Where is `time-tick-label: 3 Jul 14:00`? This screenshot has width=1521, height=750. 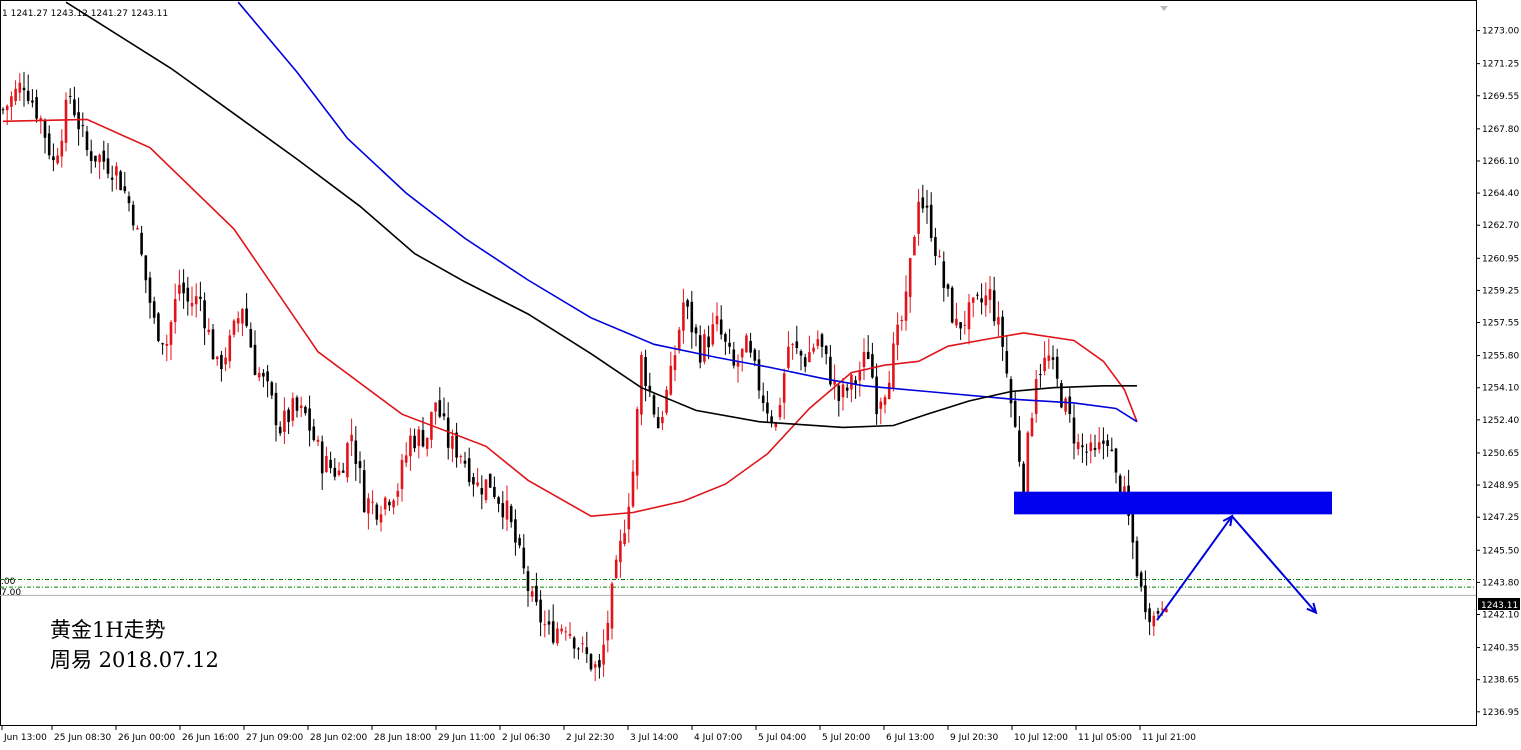 time-tick-label: 3 Jul 14:00 is located at coordinates (654, 738).